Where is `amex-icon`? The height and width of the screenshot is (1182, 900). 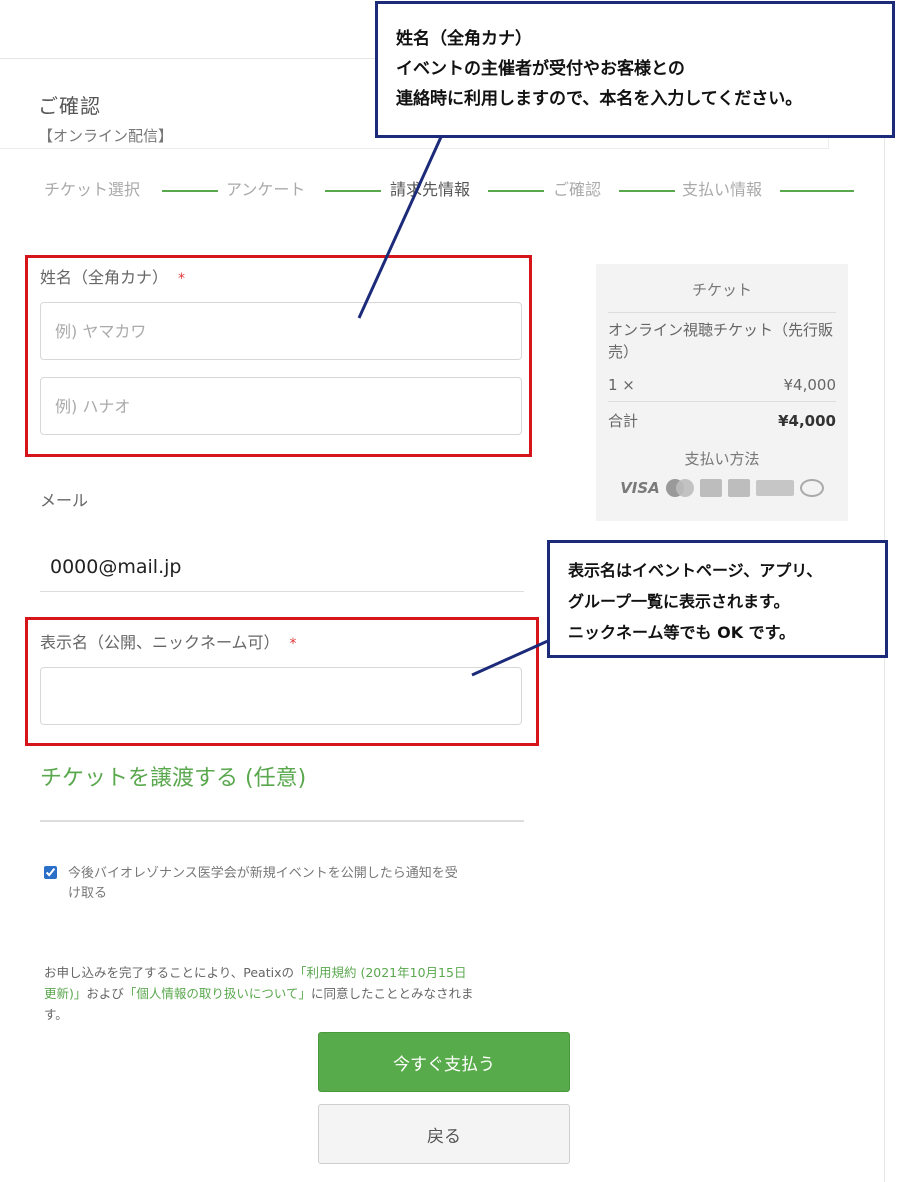
amex-icon is located at coordinates (738, 488).